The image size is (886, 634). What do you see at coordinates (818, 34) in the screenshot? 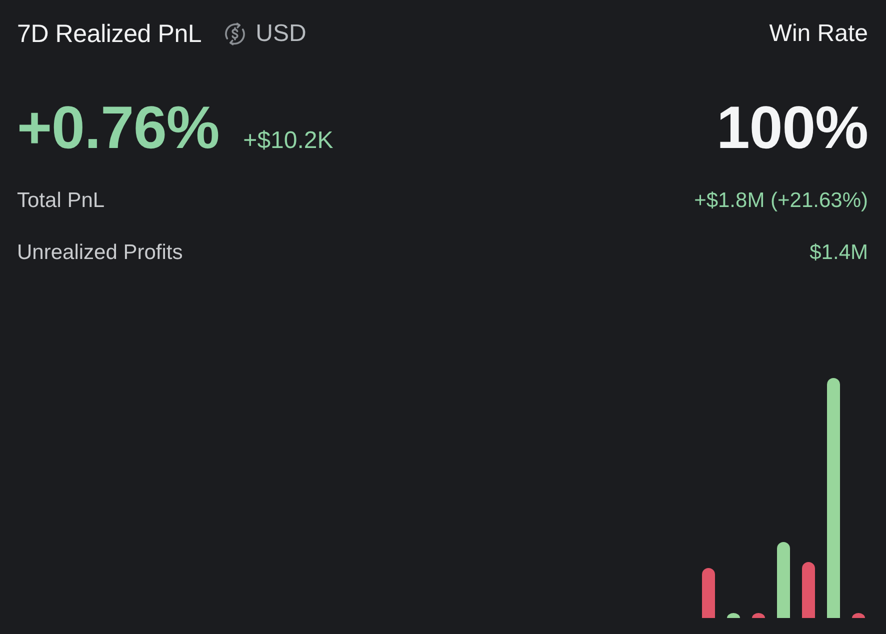
I see `win-rate-label: Win Rate` at bounding box center [818, 34].